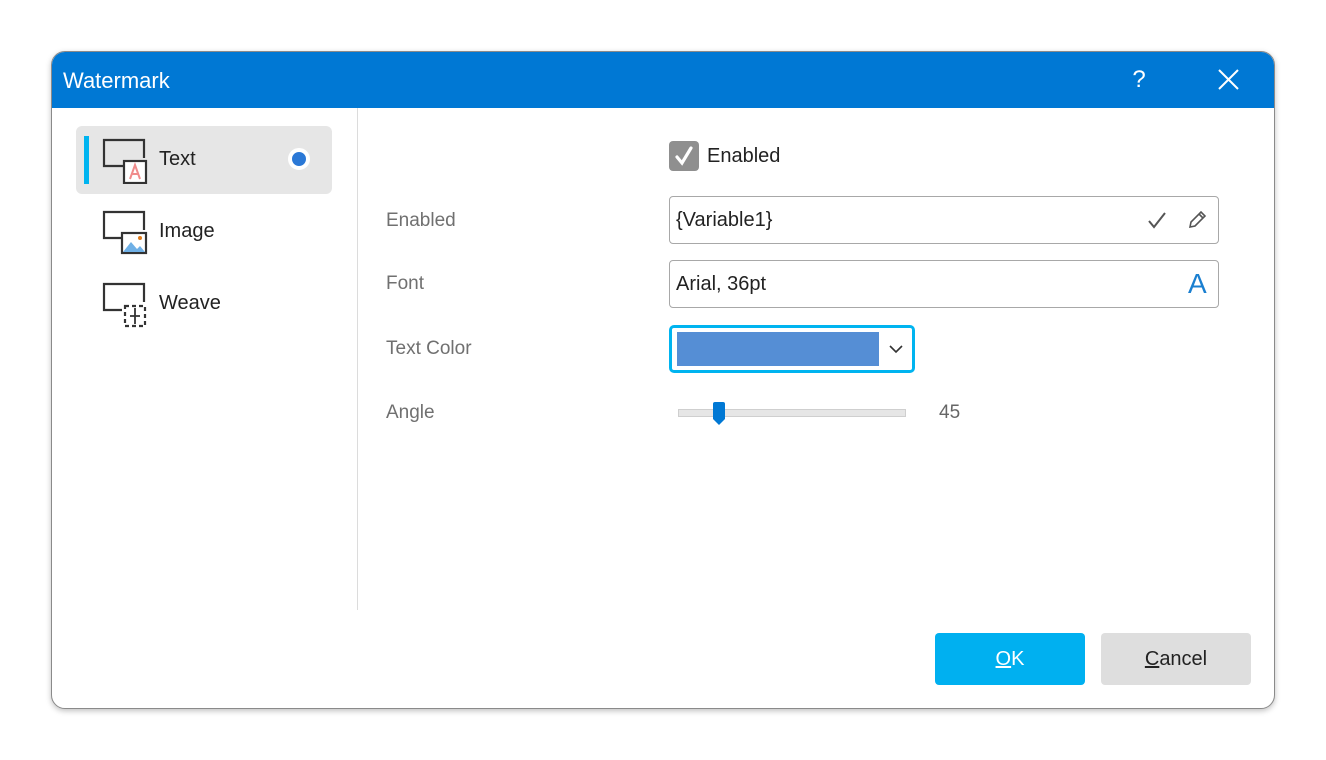 Image resolution: width=1326 pixels, height=760 pixels. What do you see at coordinates (190, 303) in the screenshot?
I see `sidebar-item-label: Weave` at bounding box center [190, 303].